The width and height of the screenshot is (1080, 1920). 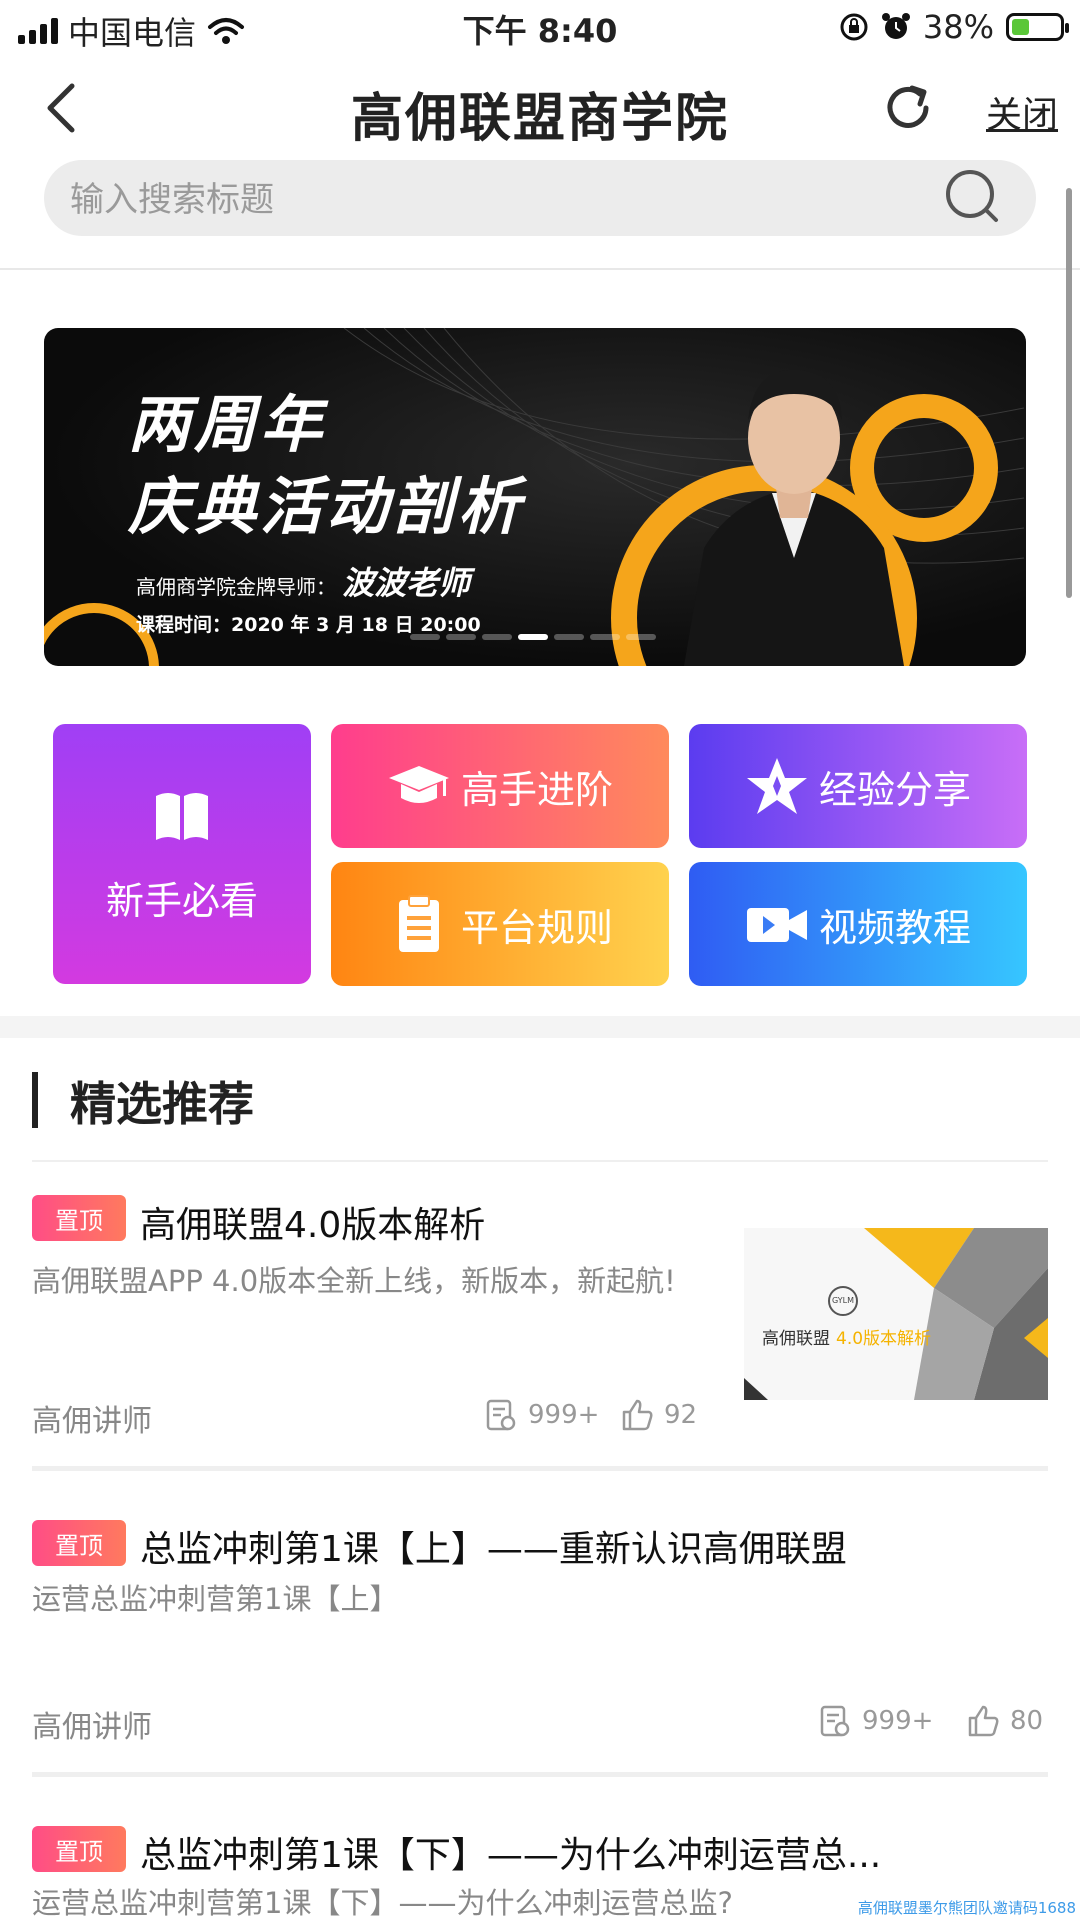 What do you see at coordinates (540, 27) in the screenshot?
I see `status-bar: 中国电信 下午 8:40 38%` at bounding box center [540, 27].